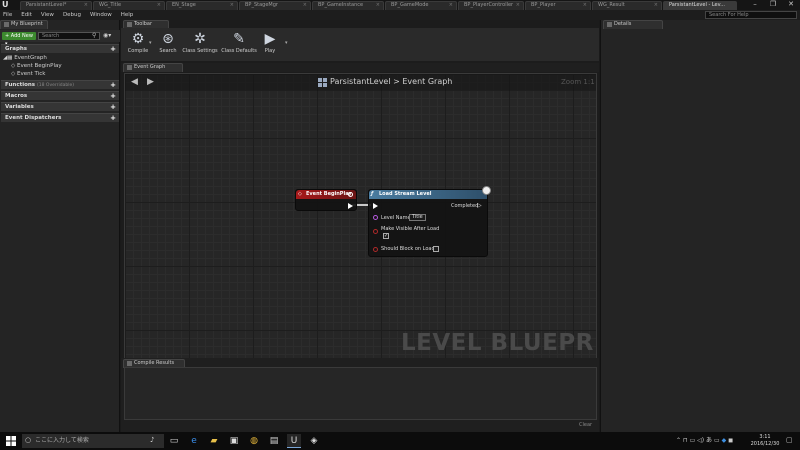 This screenshot has width=800, height=450. What do you see at coordinates (491, 5) in the screenshot?
I see `doc-tab: BP_PlayerController ×` at bounding box center [491, 5].